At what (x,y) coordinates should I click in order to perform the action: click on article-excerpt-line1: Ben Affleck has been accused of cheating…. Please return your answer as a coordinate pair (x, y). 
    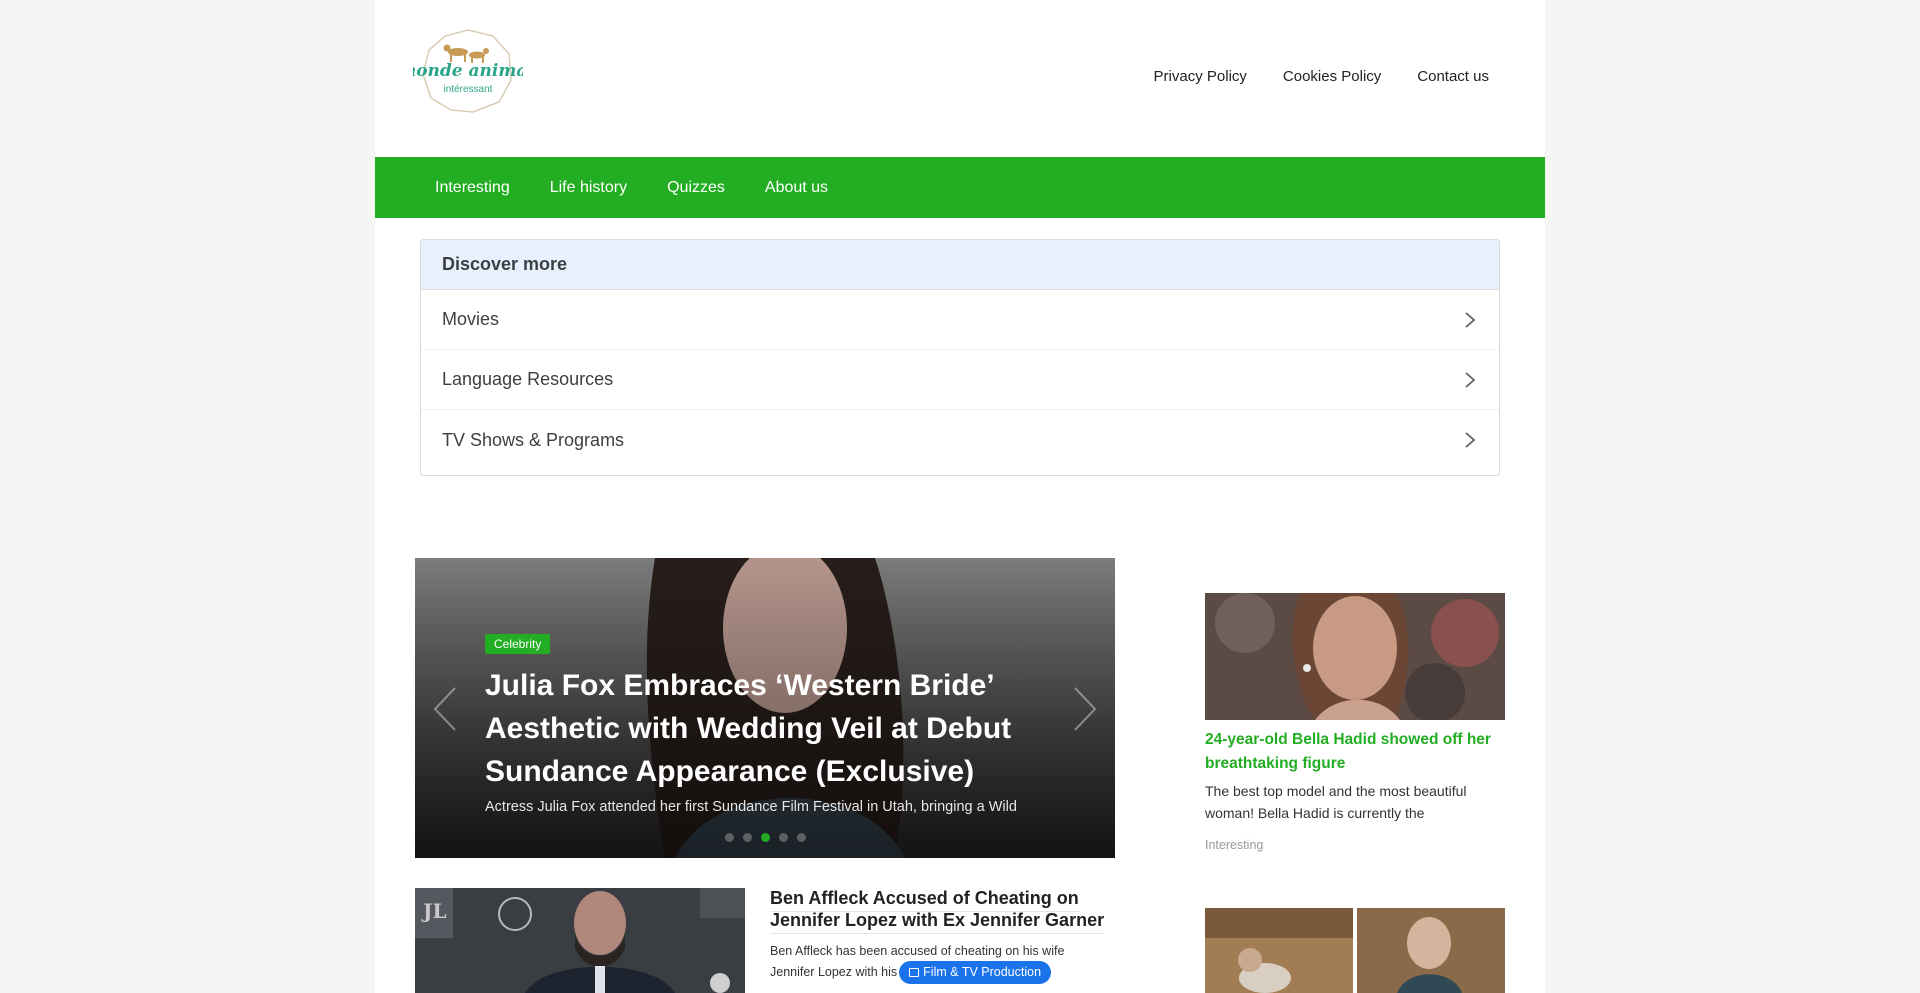
    Looking at the image, I should click on (917, 951).